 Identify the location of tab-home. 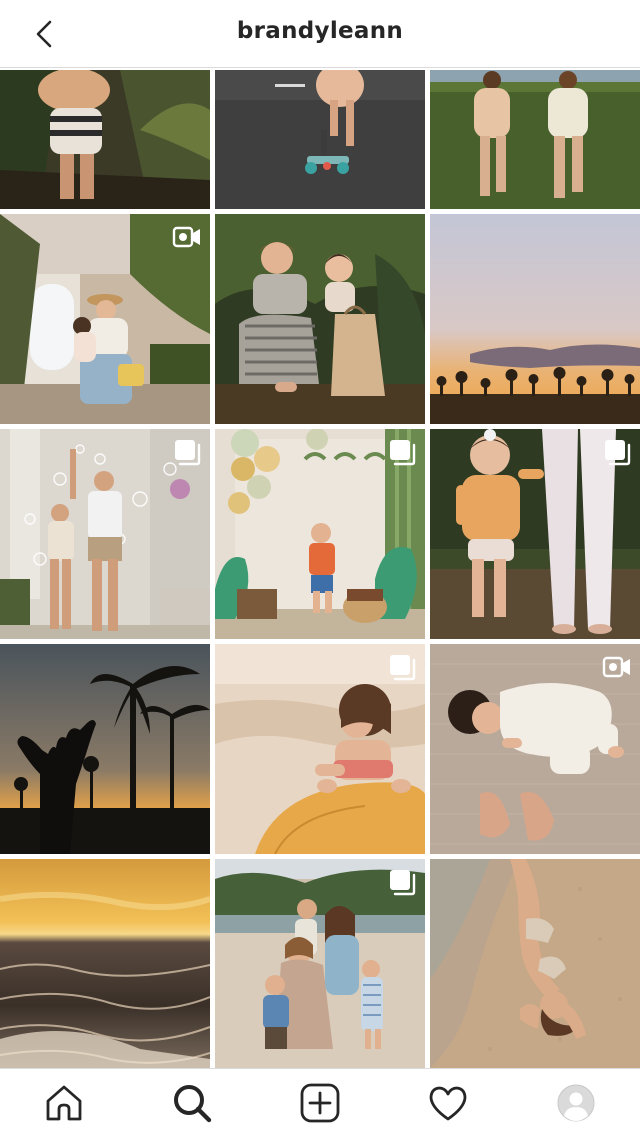
(64, 1103).